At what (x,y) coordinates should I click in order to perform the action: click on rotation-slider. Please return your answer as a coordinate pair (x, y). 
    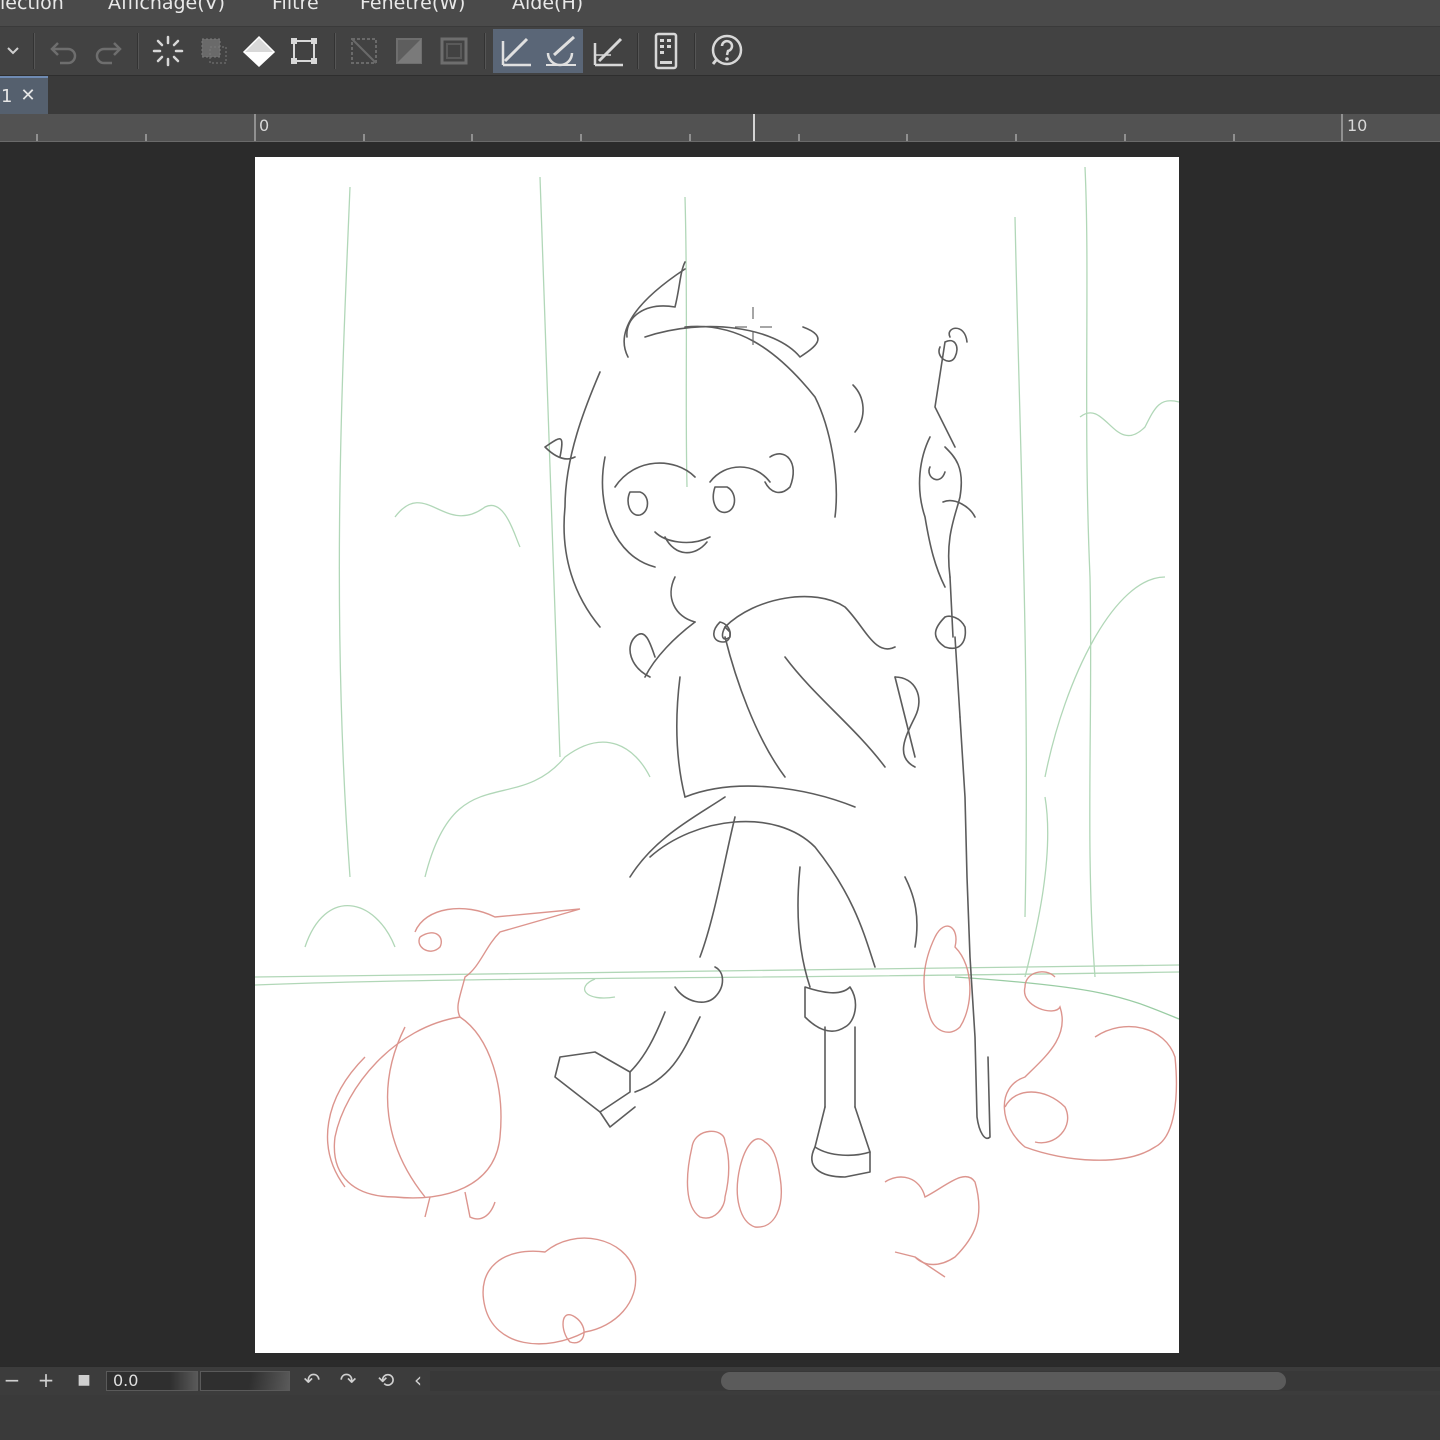
    Looking at the image, I should click on (245, 1381).